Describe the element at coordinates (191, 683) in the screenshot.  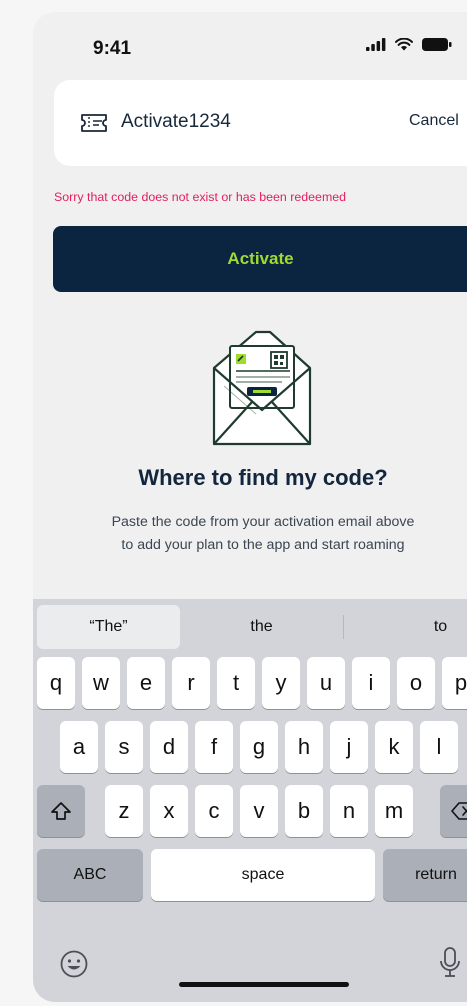
I see `key-r: r` at that location.